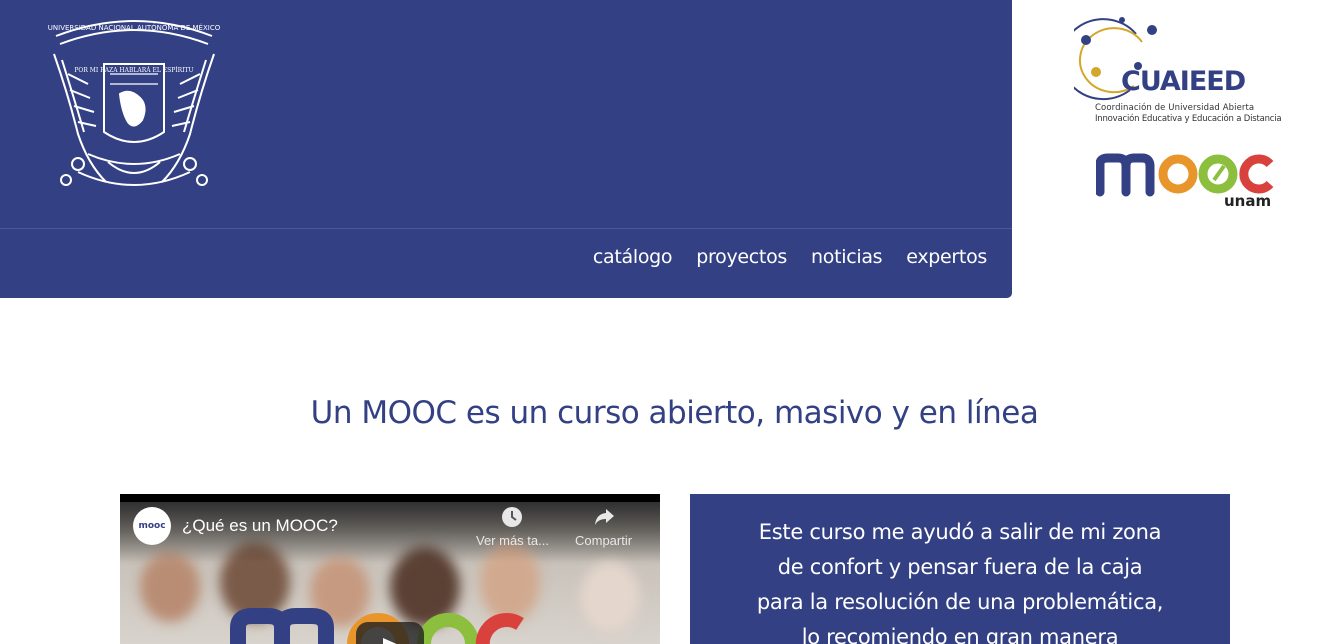 Image resolution: width=1334 pixels, height=644 pixels. I want to click on seal-text: UNIVERSIDAD NACIONAL AUTÓNOMA DE MÉXICO, so click(134, 27).